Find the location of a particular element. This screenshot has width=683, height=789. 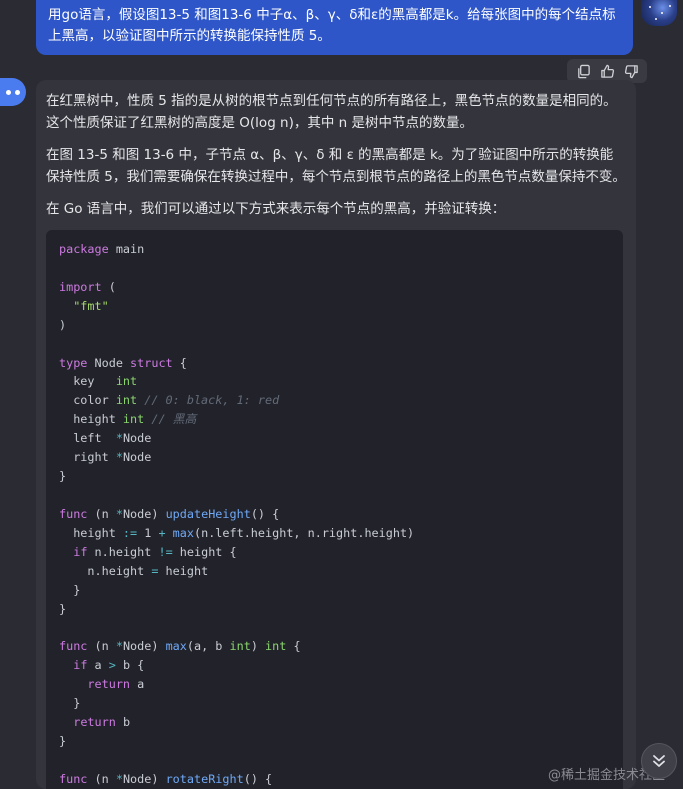

code-line: type Node struct { is located at coordinates (334, 363).